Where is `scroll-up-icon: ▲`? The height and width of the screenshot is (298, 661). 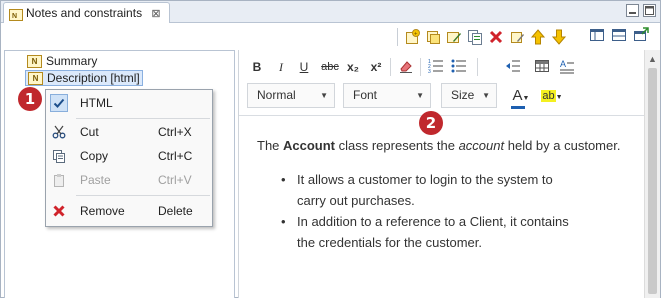
scroll-up-icon: ▲ is located at coordinates (652, 59).